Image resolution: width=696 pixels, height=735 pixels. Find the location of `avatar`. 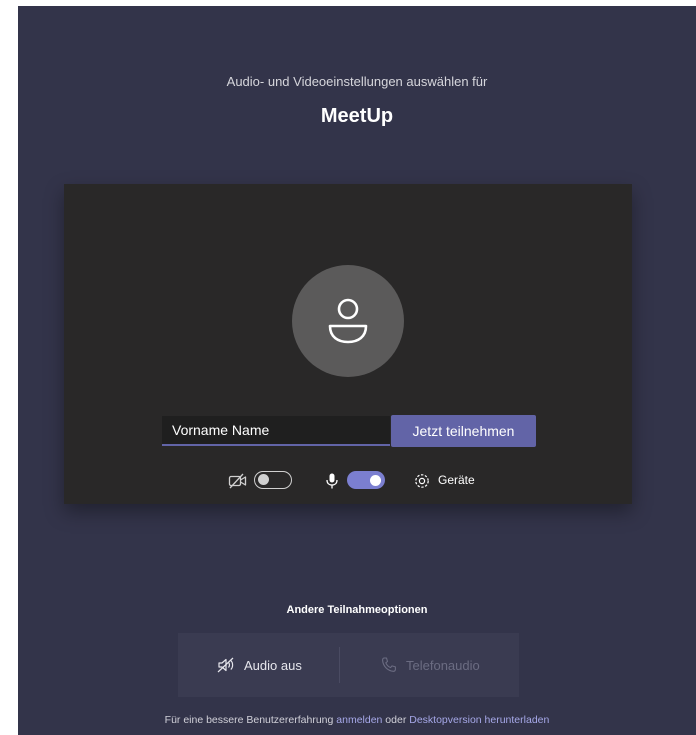

avatar is located at coordinates (348, 321).